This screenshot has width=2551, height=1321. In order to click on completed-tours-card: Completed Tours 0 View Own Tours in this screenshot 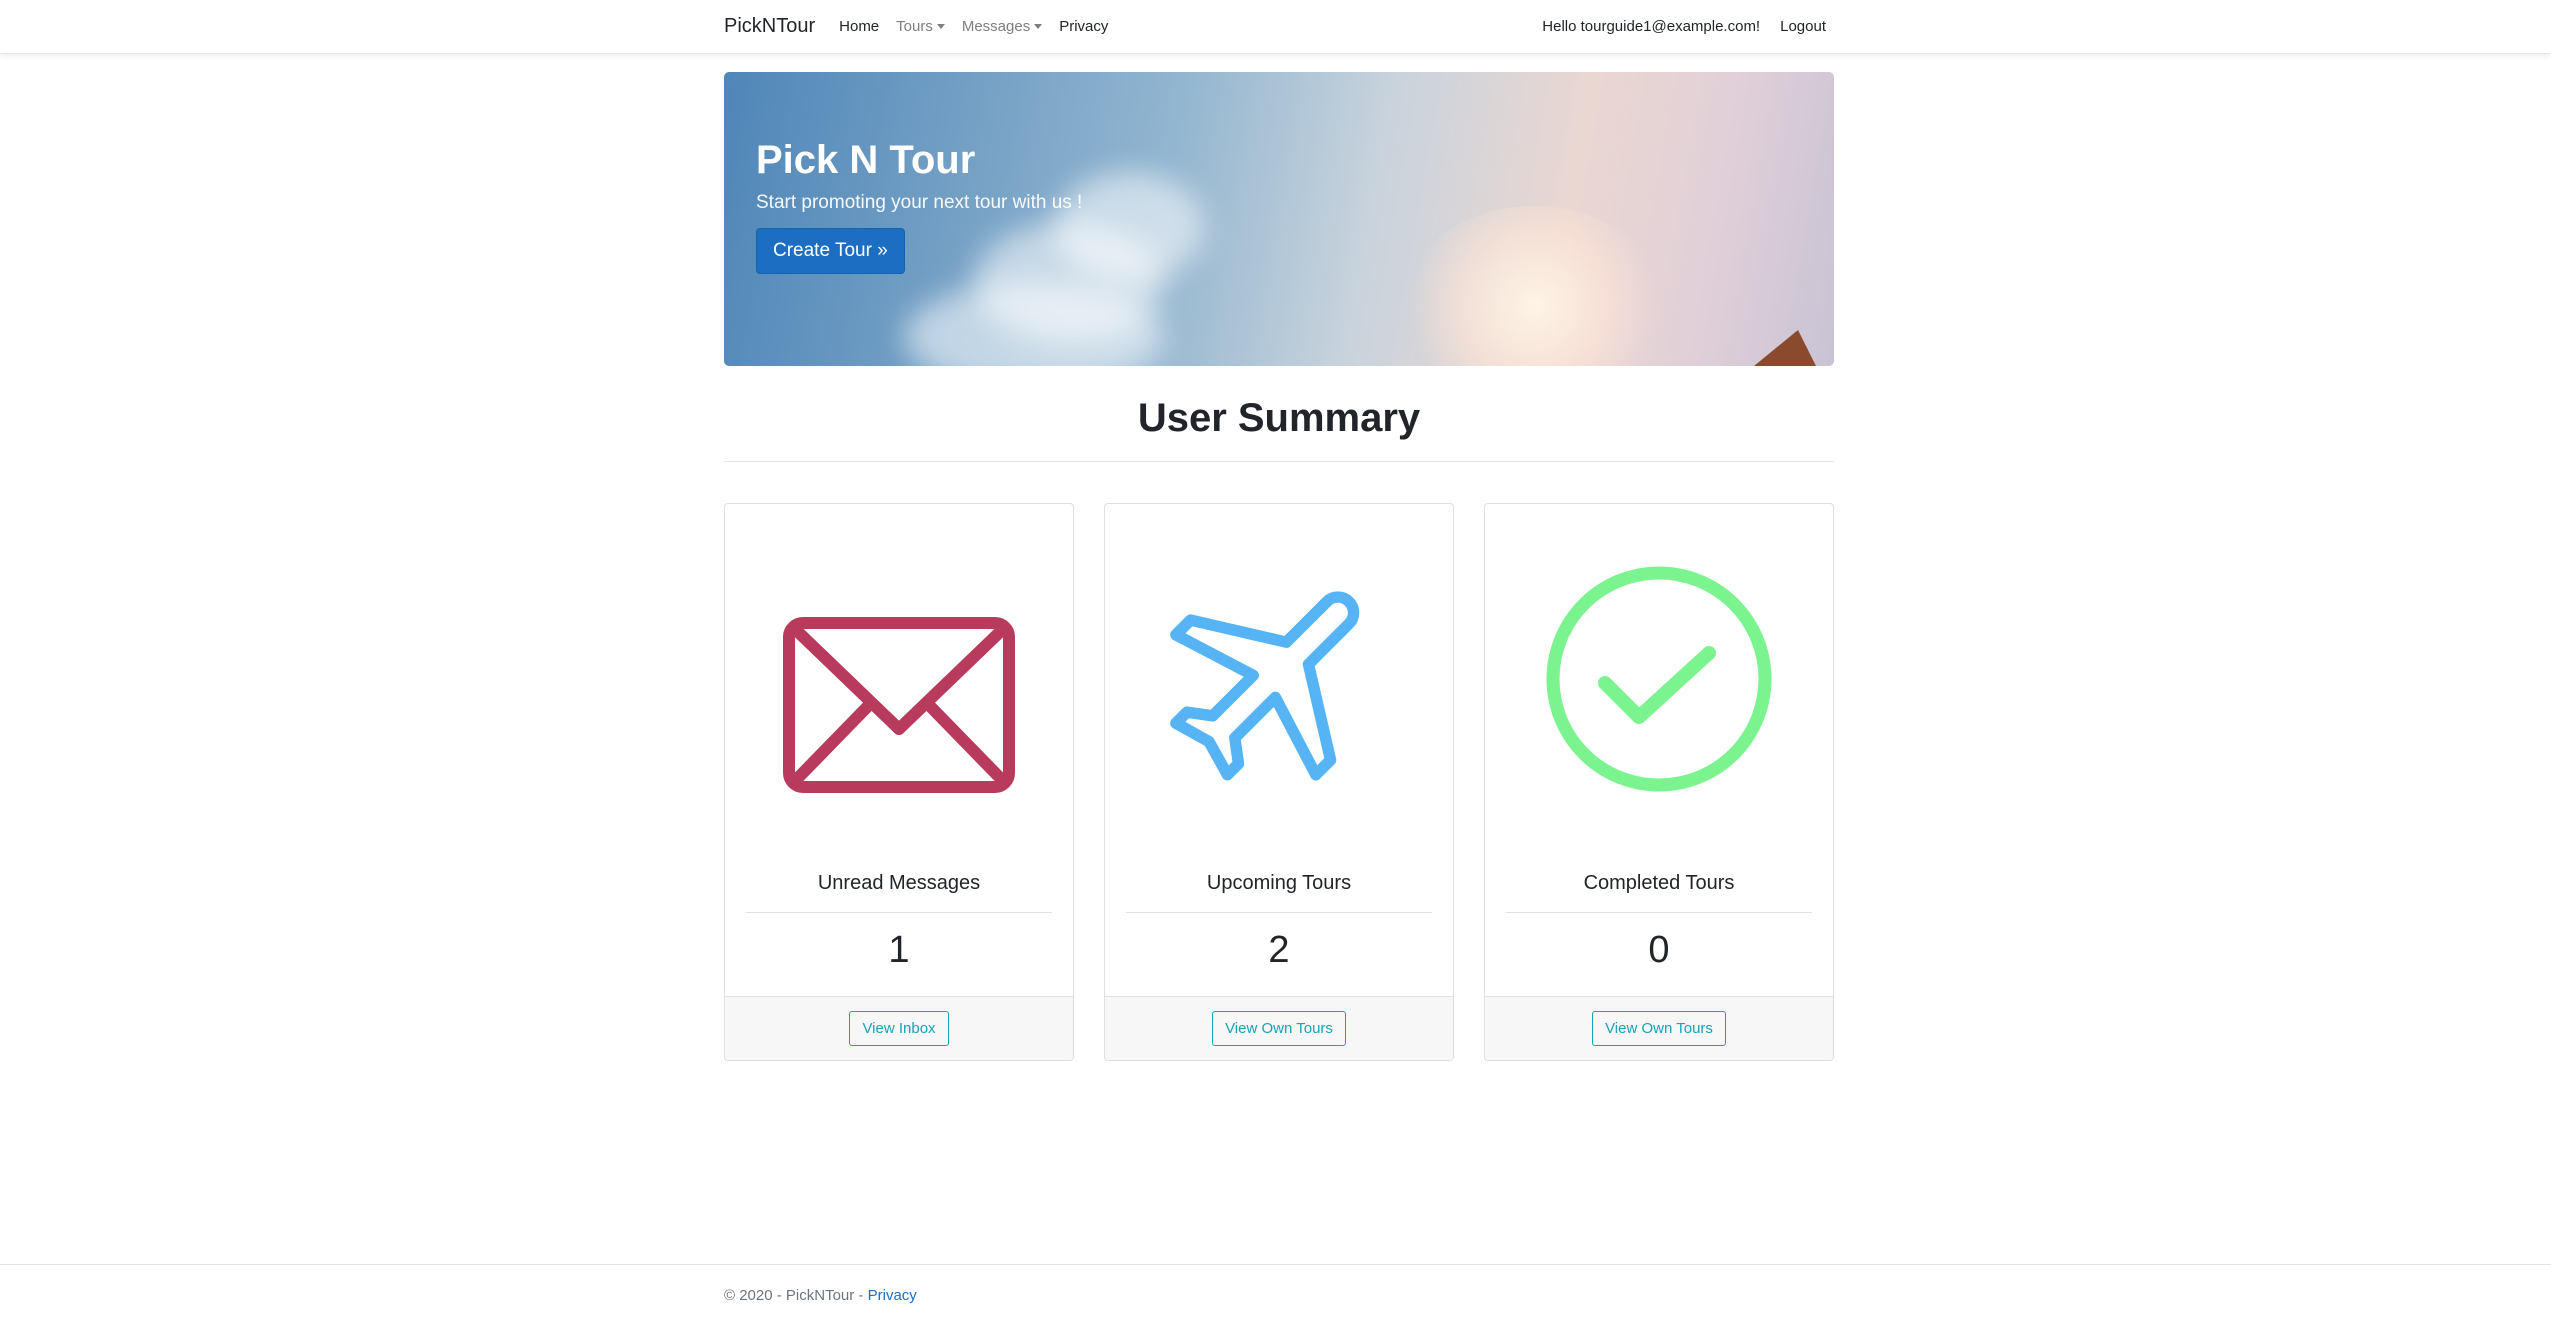, I will do `click(1659, 782)`.